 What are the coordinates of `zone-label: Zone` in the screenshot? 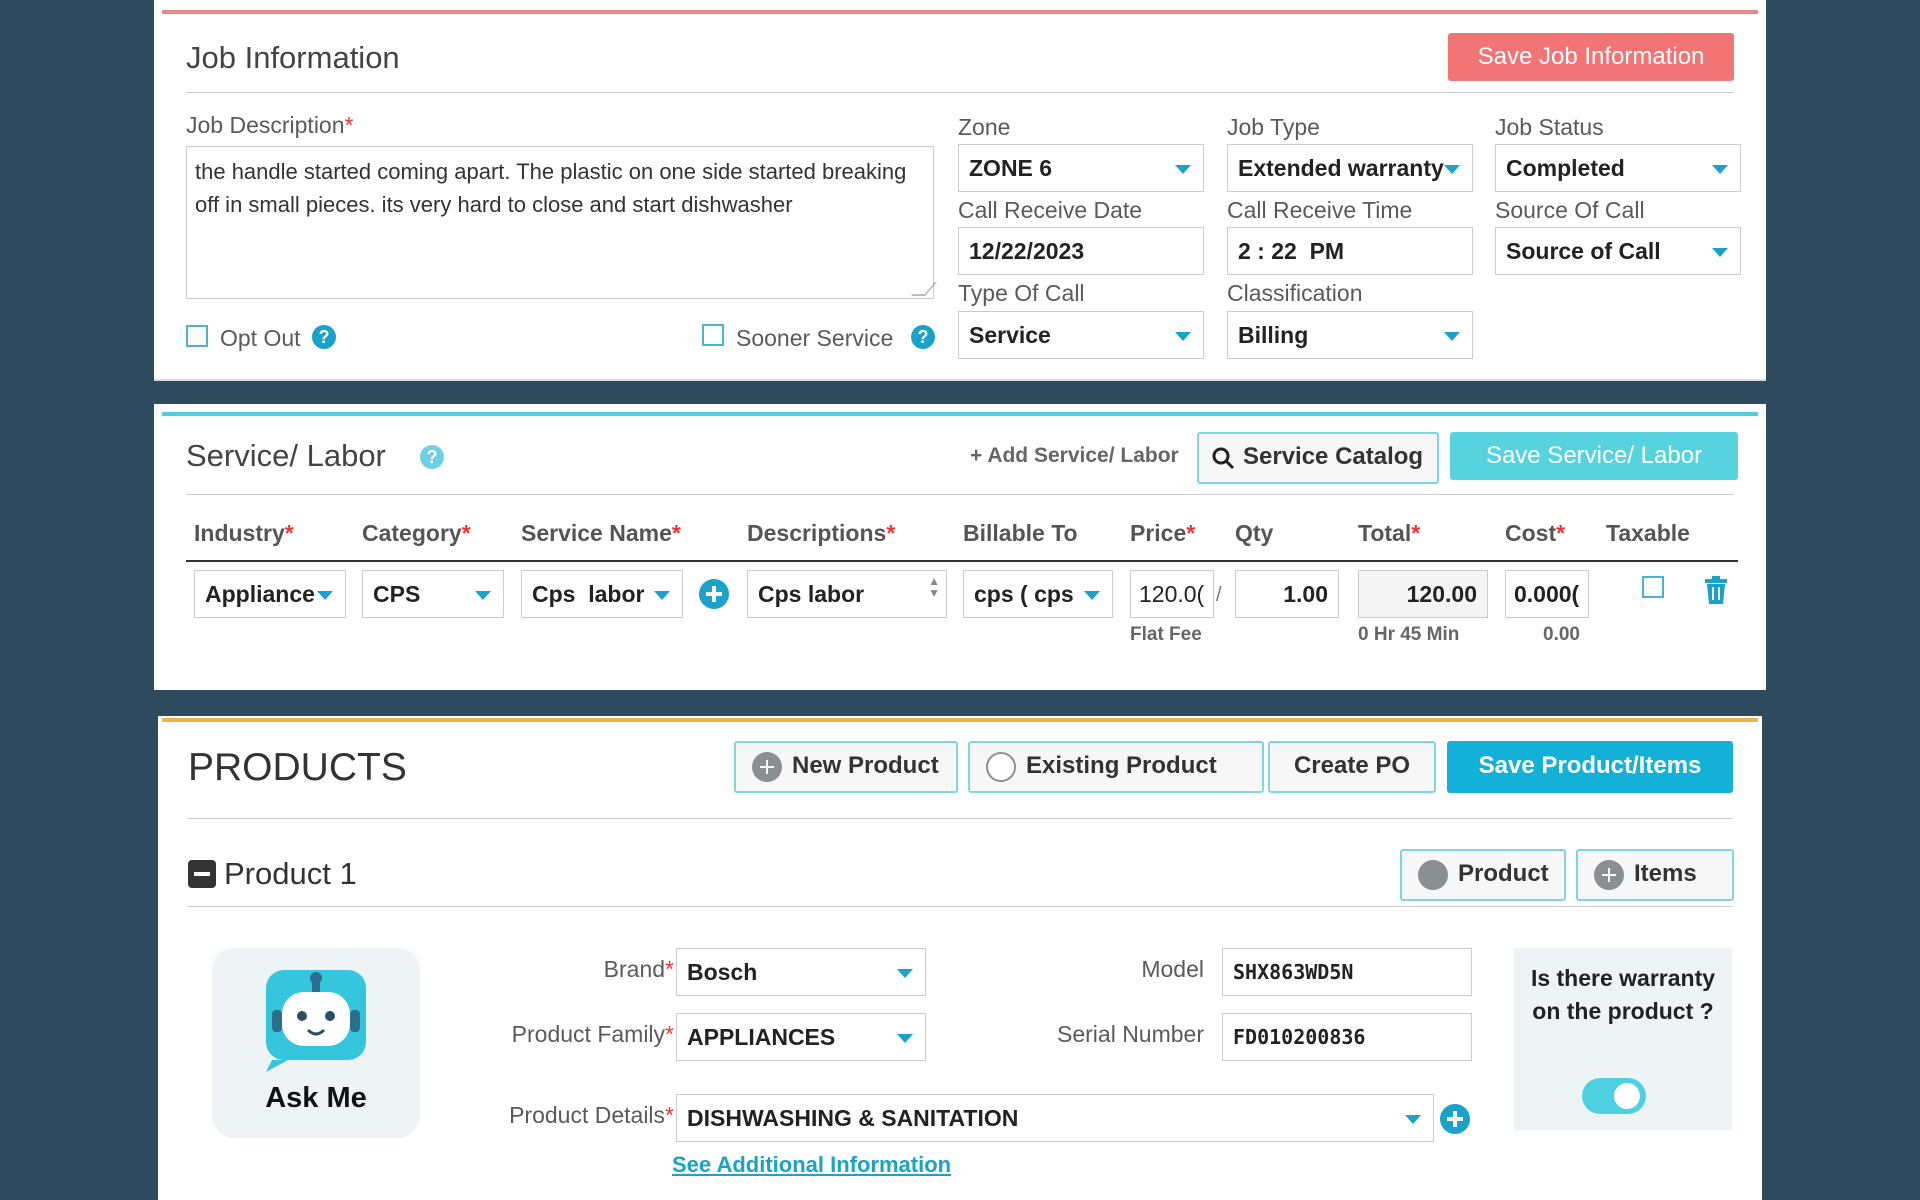 It's located at (984, 127).